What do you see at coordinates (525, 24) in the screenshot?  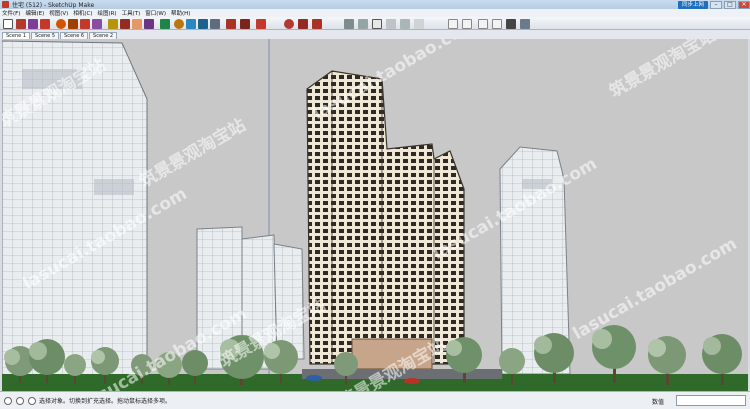 I see `shadow-toggle-icon` at bounding box center [525, 24].